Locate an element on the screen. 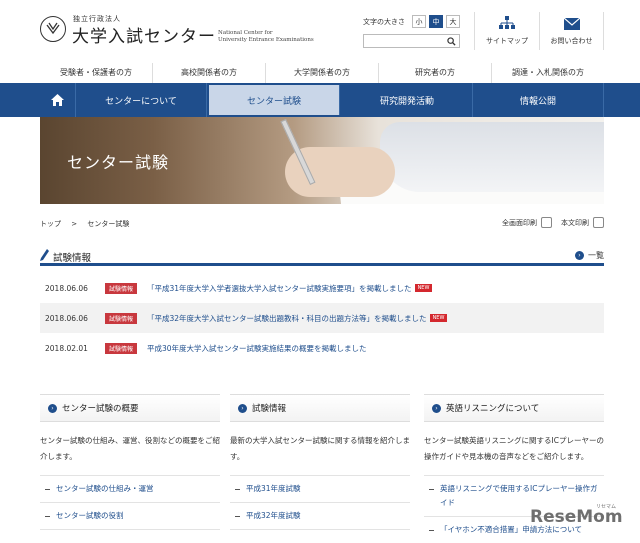 This screenshot has height=543, width=640. news-date: 2018.02.01 is located at coordinates (66, 348).